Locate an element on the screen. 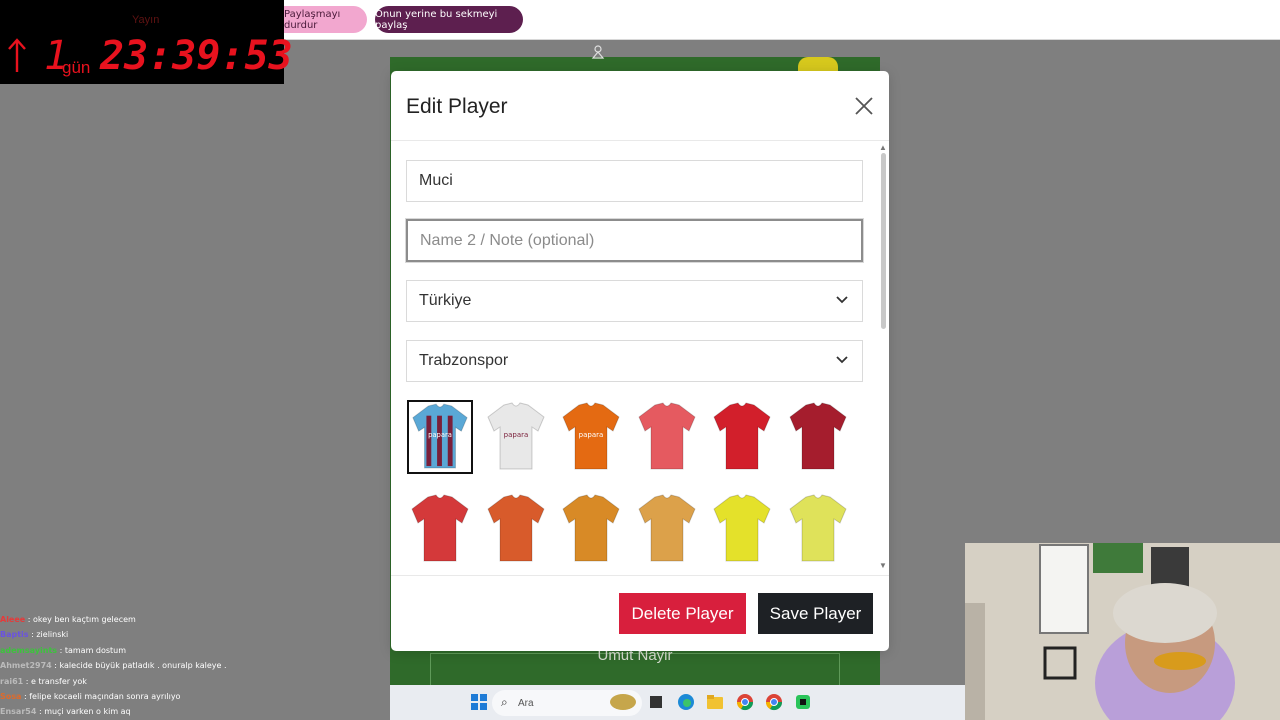 This screenshot has height=720, width=1280. stop-sharing-button: Paylaşmayı durdur is located at coordinates (325, 19).